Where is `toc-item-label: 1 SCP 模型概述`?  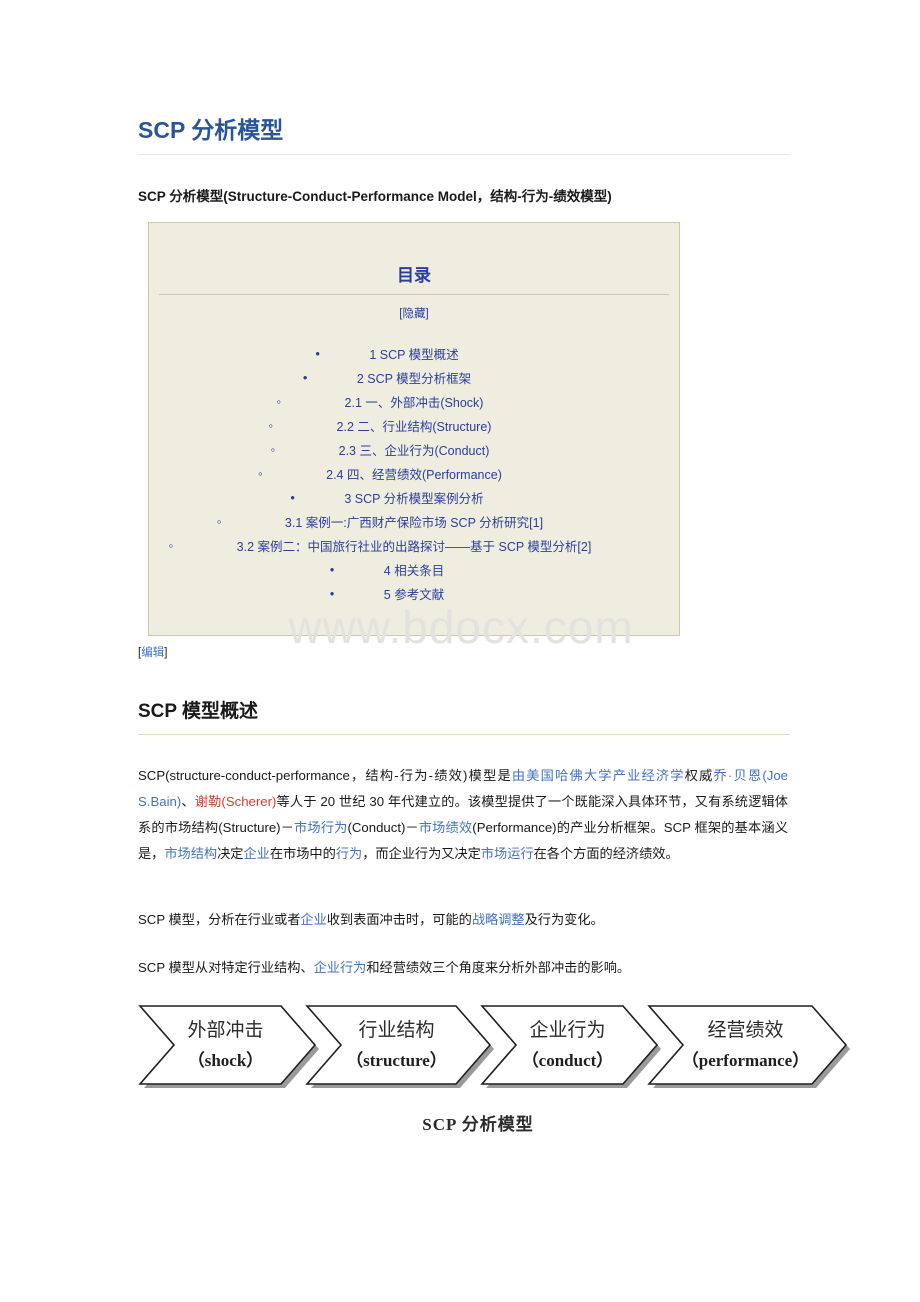 toc-item-label: 1 SCP 模型概述 is located at coordinates (414, 355).